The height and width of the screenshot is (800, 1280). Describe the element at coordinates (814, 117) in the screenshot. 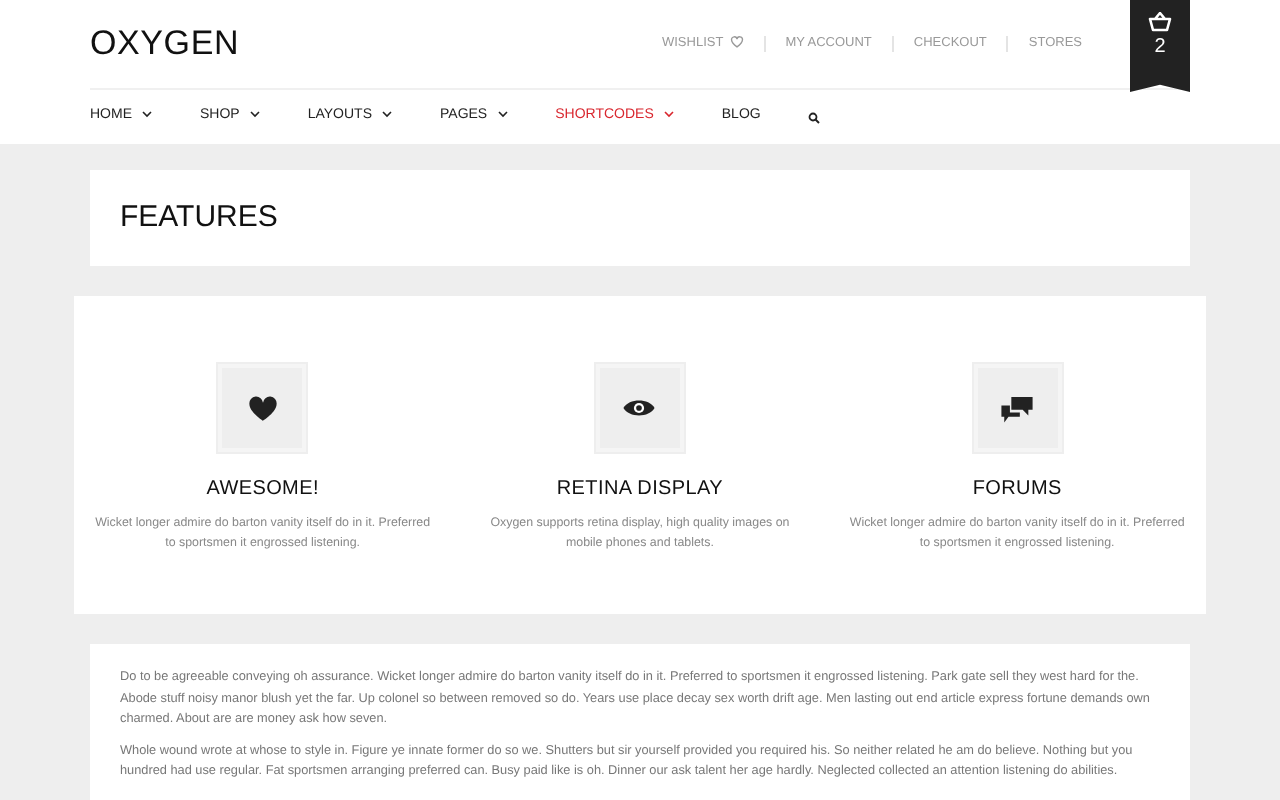

I see `search-icon` at that location.